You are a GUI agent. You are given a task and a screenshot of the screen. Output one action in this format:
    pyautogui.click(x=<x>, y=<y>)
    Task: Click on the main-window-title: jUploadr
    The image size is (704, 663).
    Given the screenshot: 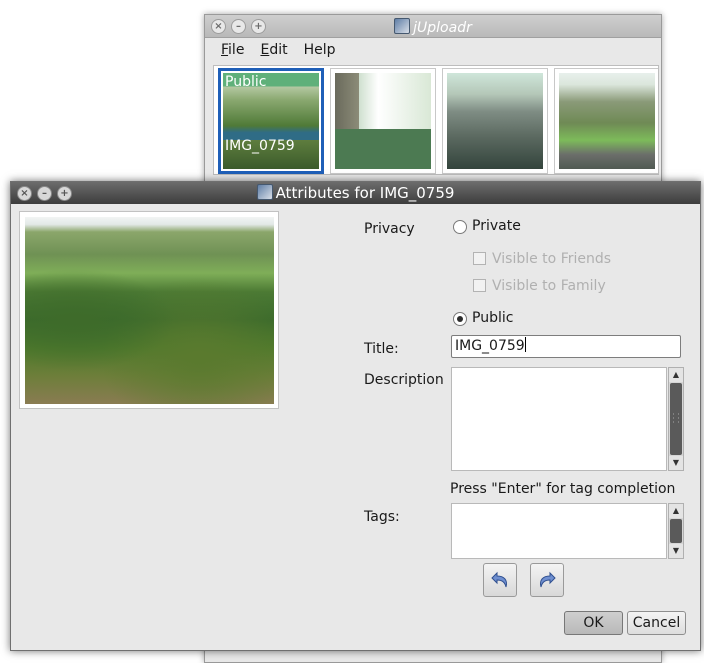 What is the action you would take?
    pyautogui.click(x=433, y=27)
    